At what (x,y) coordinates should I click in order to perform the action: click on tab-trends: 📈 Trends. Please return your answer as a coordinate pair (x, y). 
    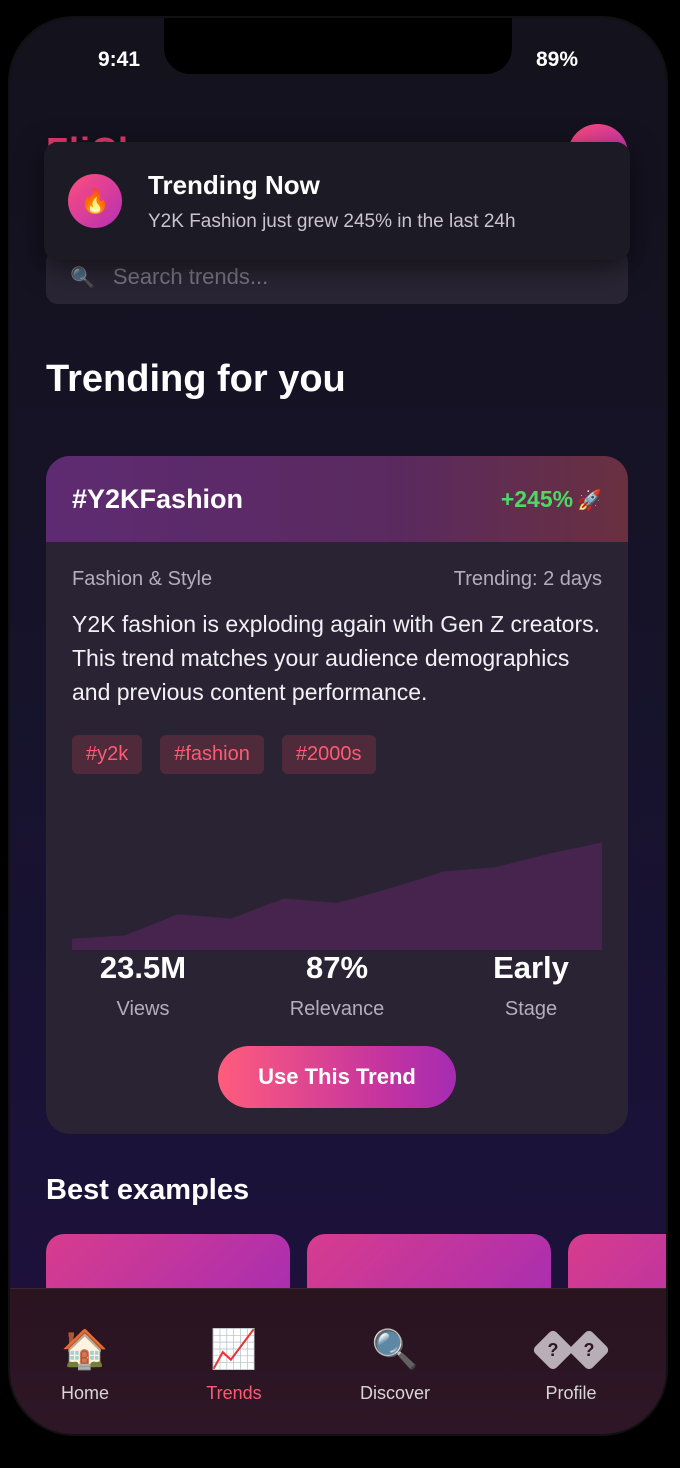
    Looking at the image, I should click on (234, 1365).